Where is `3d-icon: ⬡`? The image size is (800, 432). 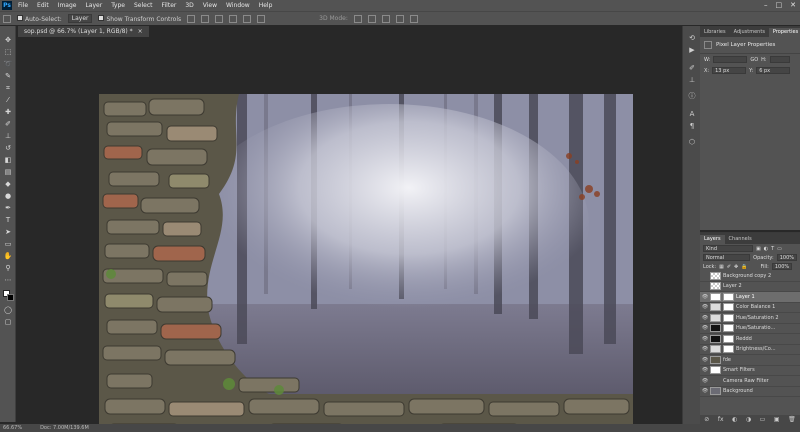 3d-icon: ⬡ is located at coordinates (692, 142).